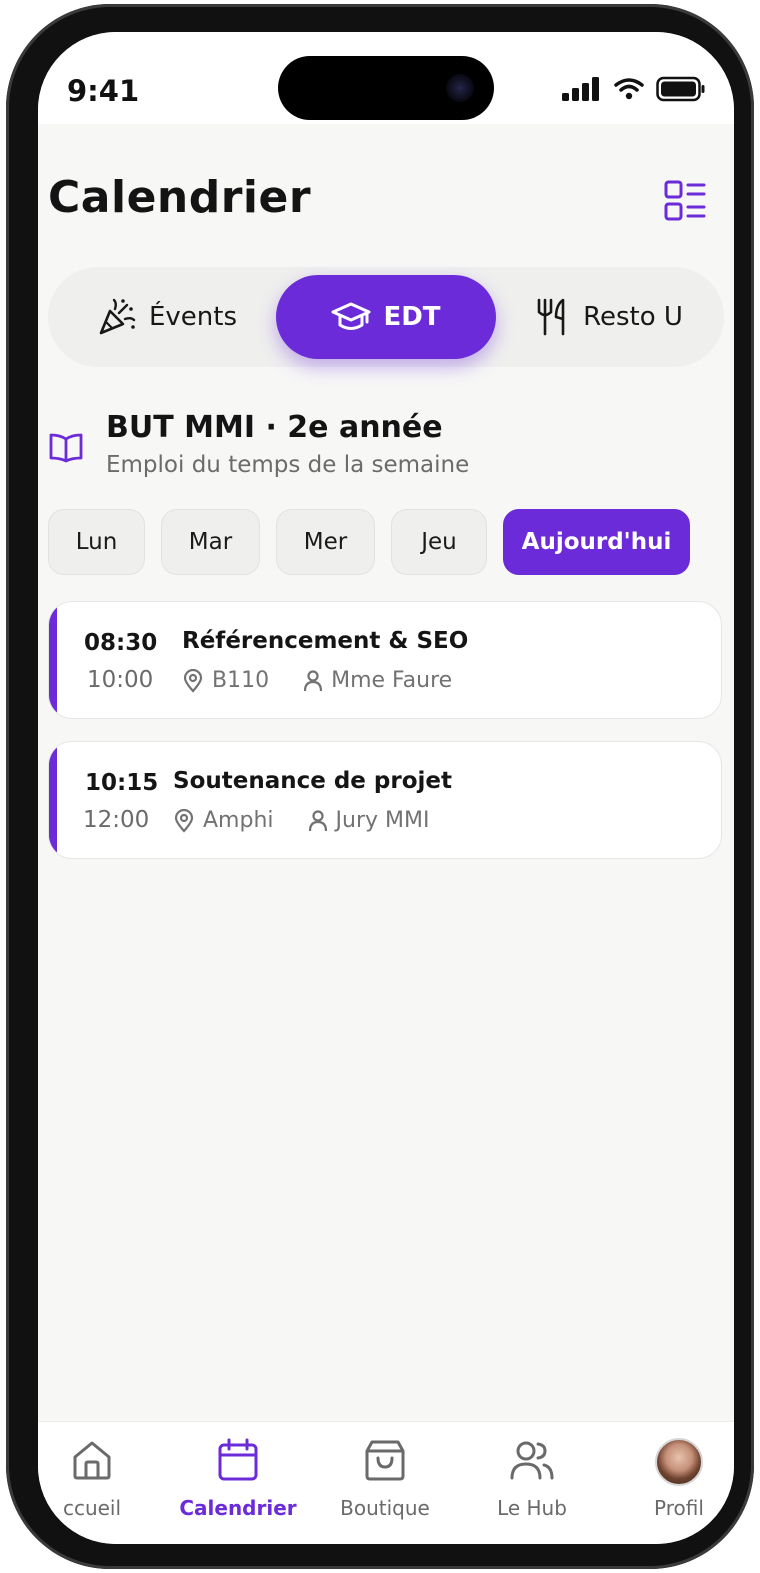 The image size is (760, 1573). I want to click on course-title: BUT MMI · 2e année, so click(274, 427).